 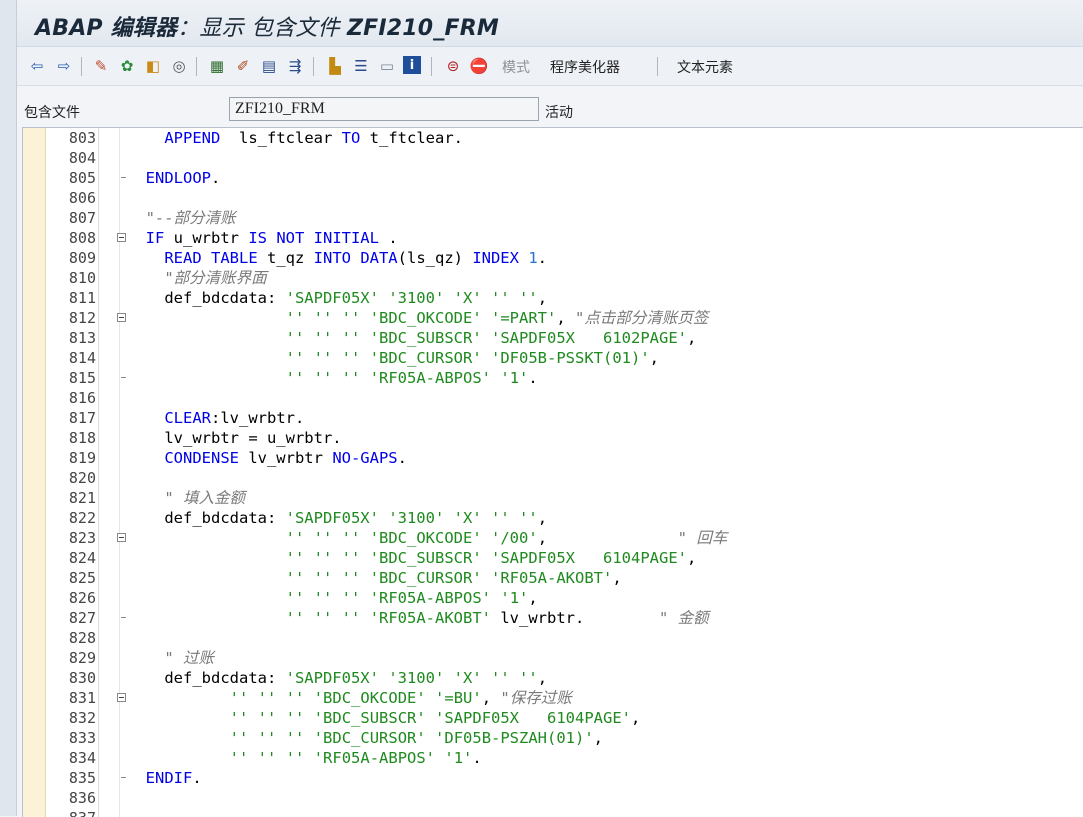 I want to click on check-icon: ✎, so click(x=101, y=66).